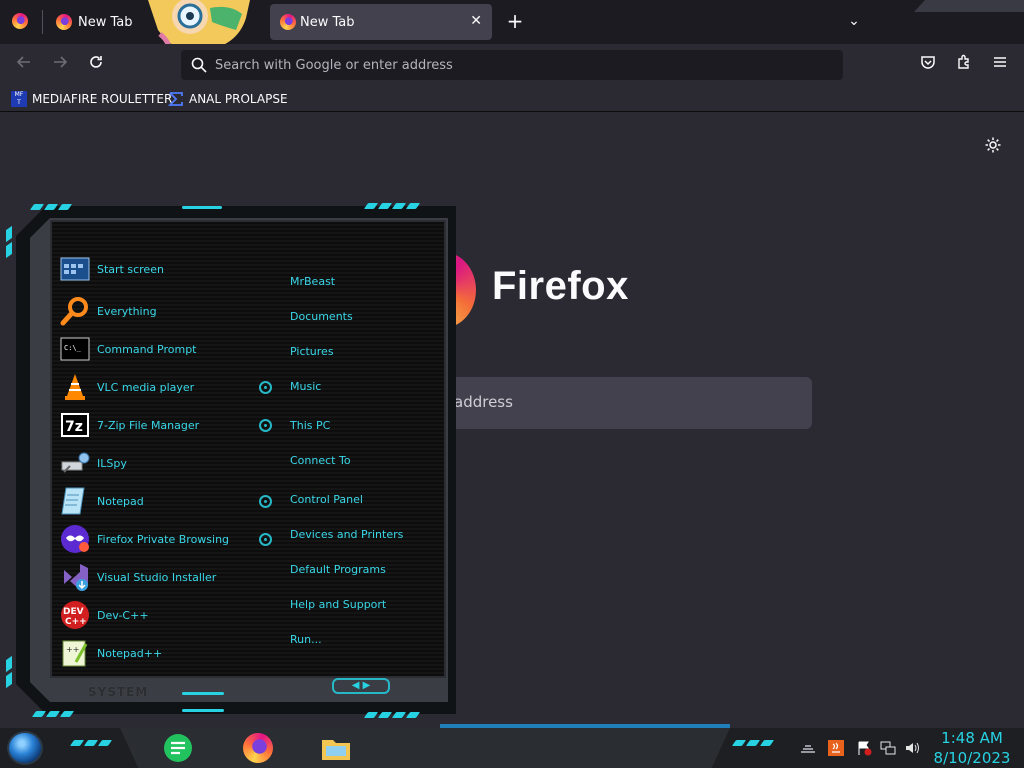  What do you see at coordinates (93, 22) in the screenshot?
I see `tab-new-tab-1: New Tab` at bounding box center [93, 22].